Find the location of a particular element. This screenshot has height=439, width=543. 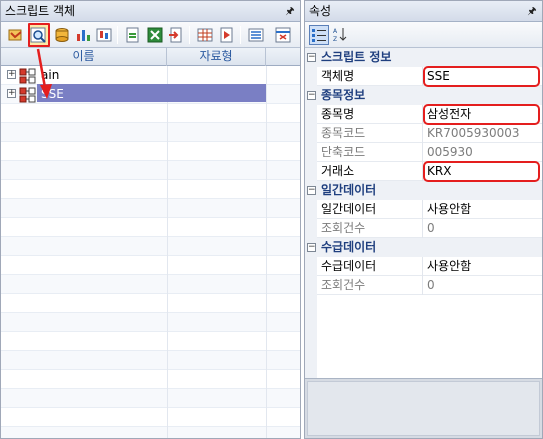

panel-title-text: 스크립트 객체 is located at coordinates (40, 11).